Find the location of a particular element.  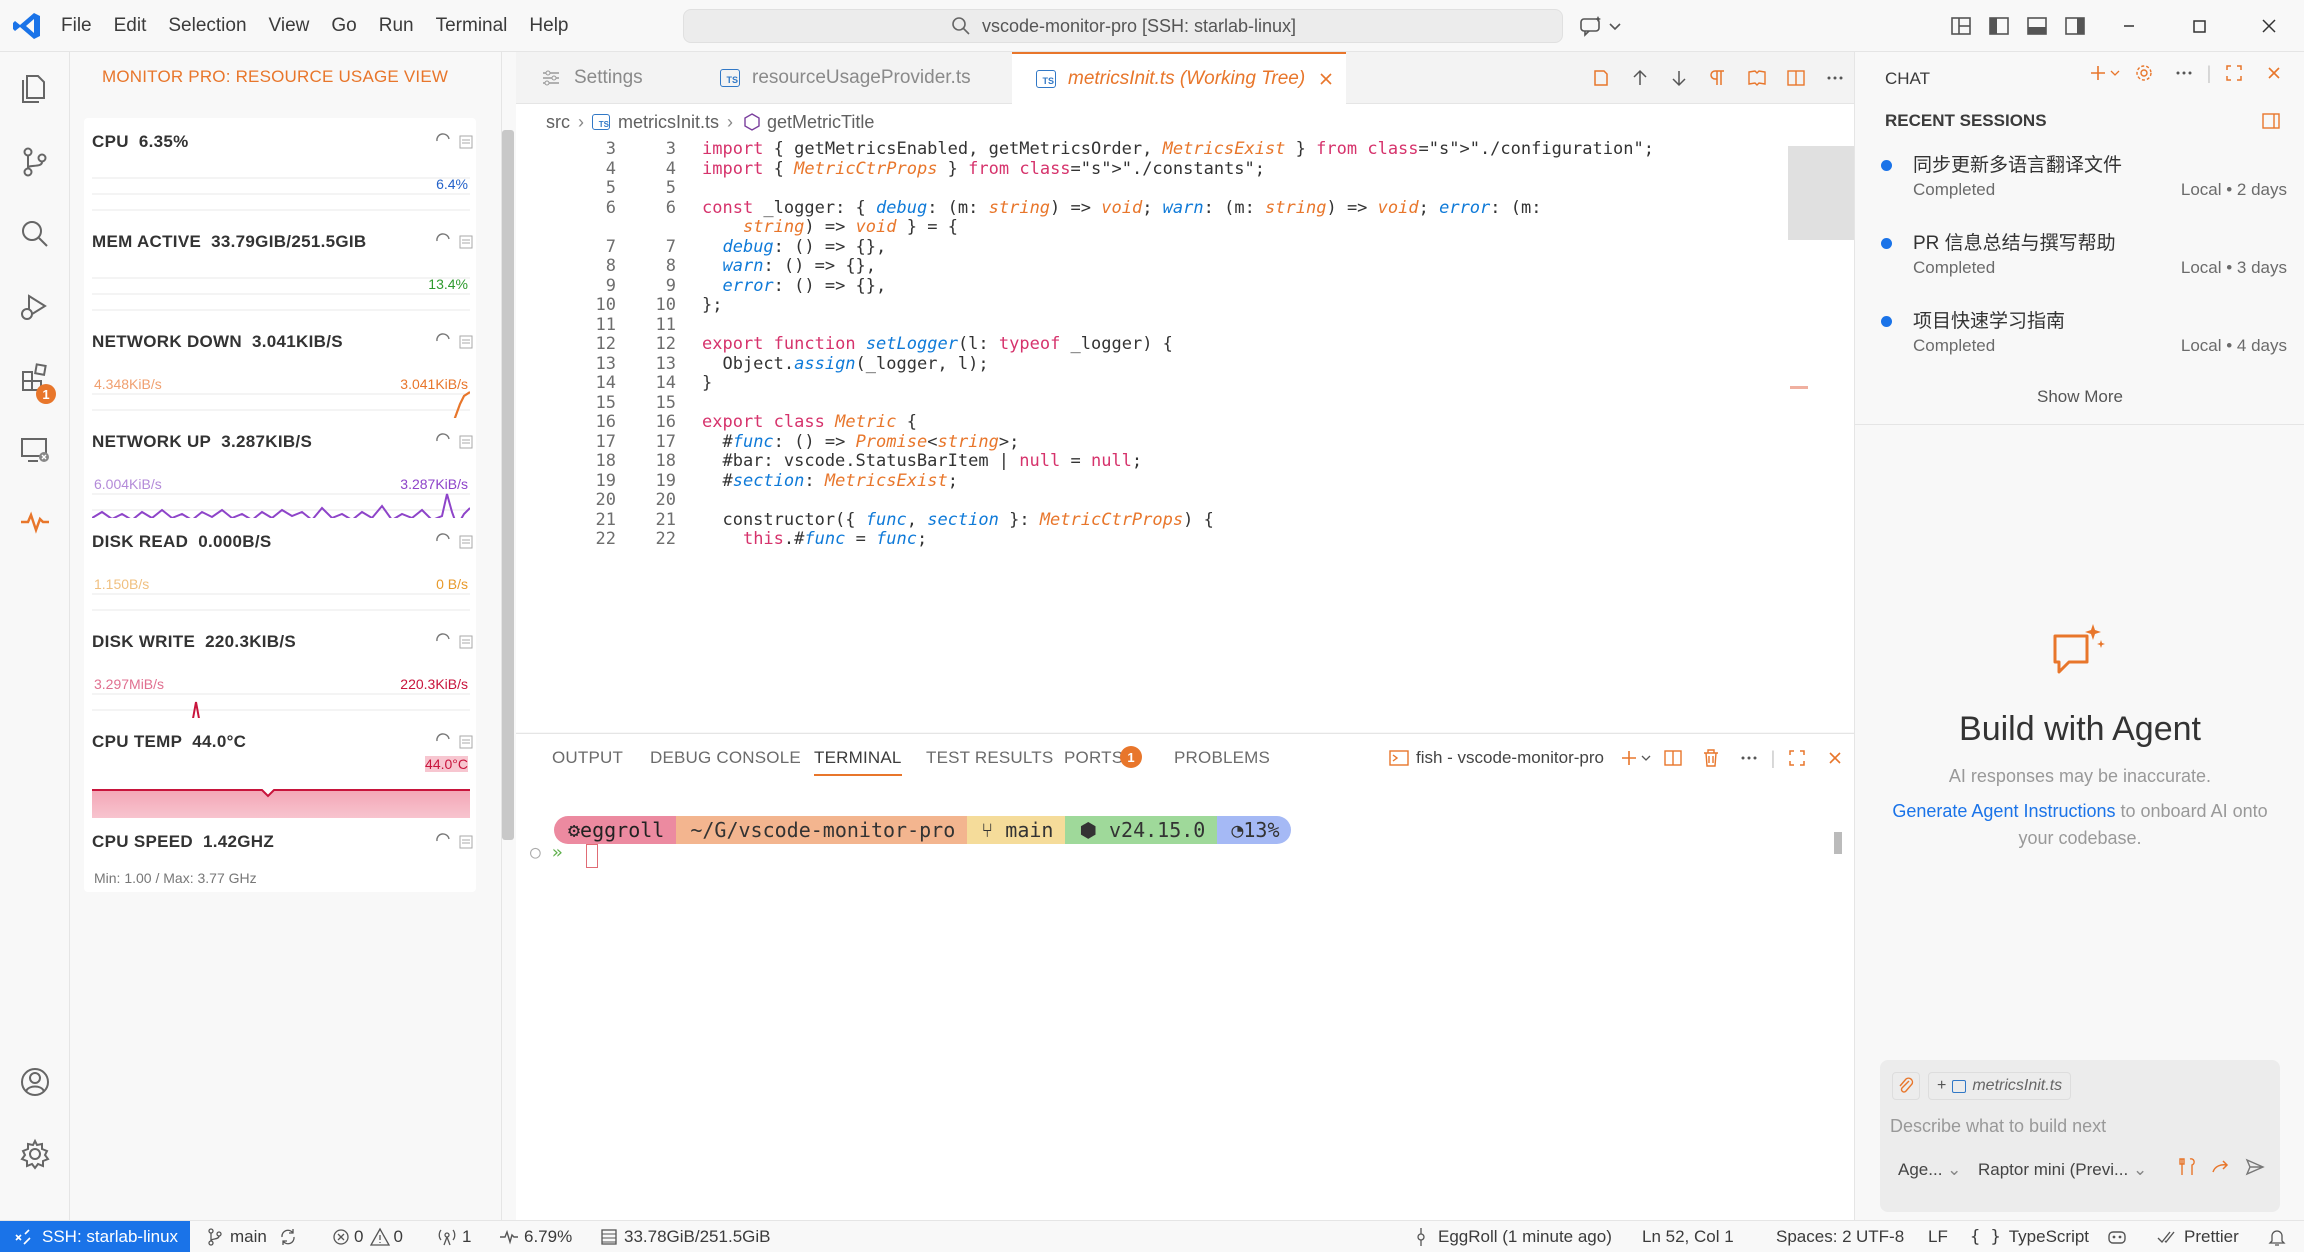

context-file-chip: + metricsInit.ts is located at coordinates (2000, 1086).